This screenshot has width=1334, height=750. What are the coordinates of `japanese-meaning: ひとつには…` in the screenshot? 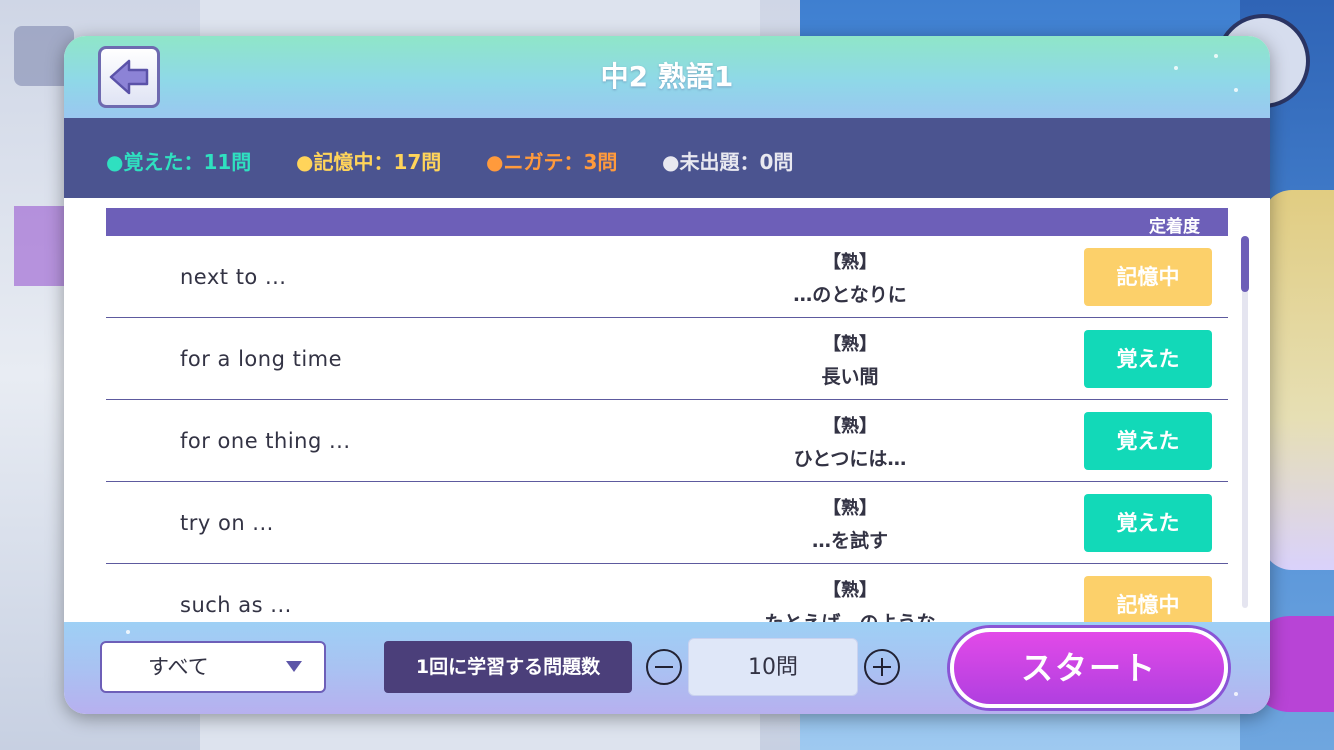 It's located at (850, 459).